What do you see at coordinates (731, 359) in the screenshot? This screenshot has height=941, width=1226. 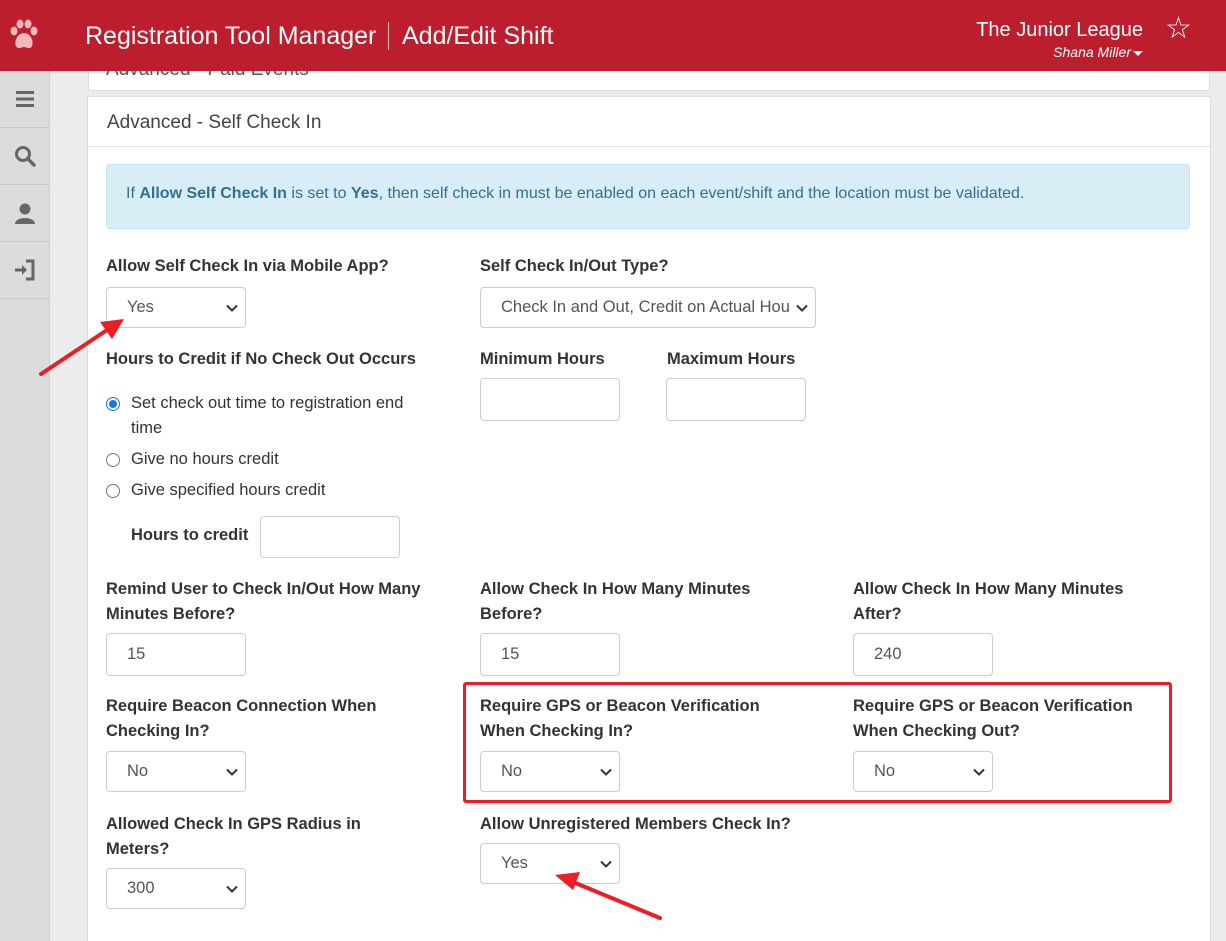 I see `max-hours-label: Maximum Hours` at bounding box center [731, 359].